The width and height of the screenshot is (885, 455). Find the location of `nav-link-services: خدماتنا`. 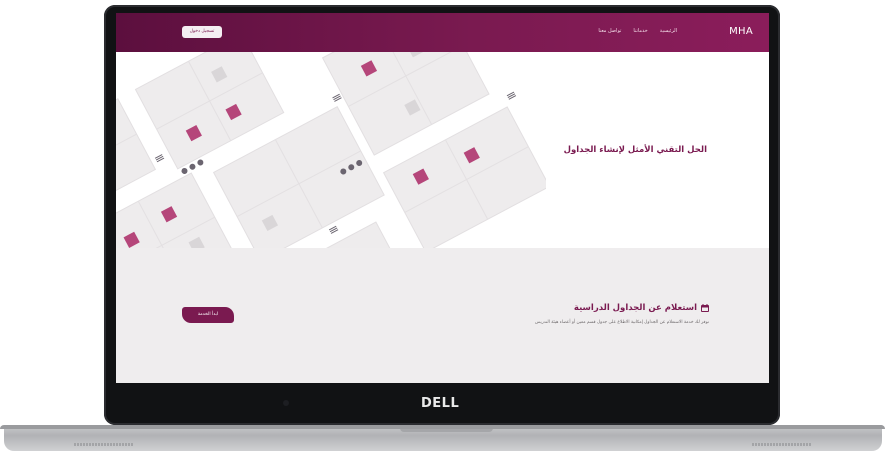

nav-link-services: خدماتنا is located at coordinates (640, 31).